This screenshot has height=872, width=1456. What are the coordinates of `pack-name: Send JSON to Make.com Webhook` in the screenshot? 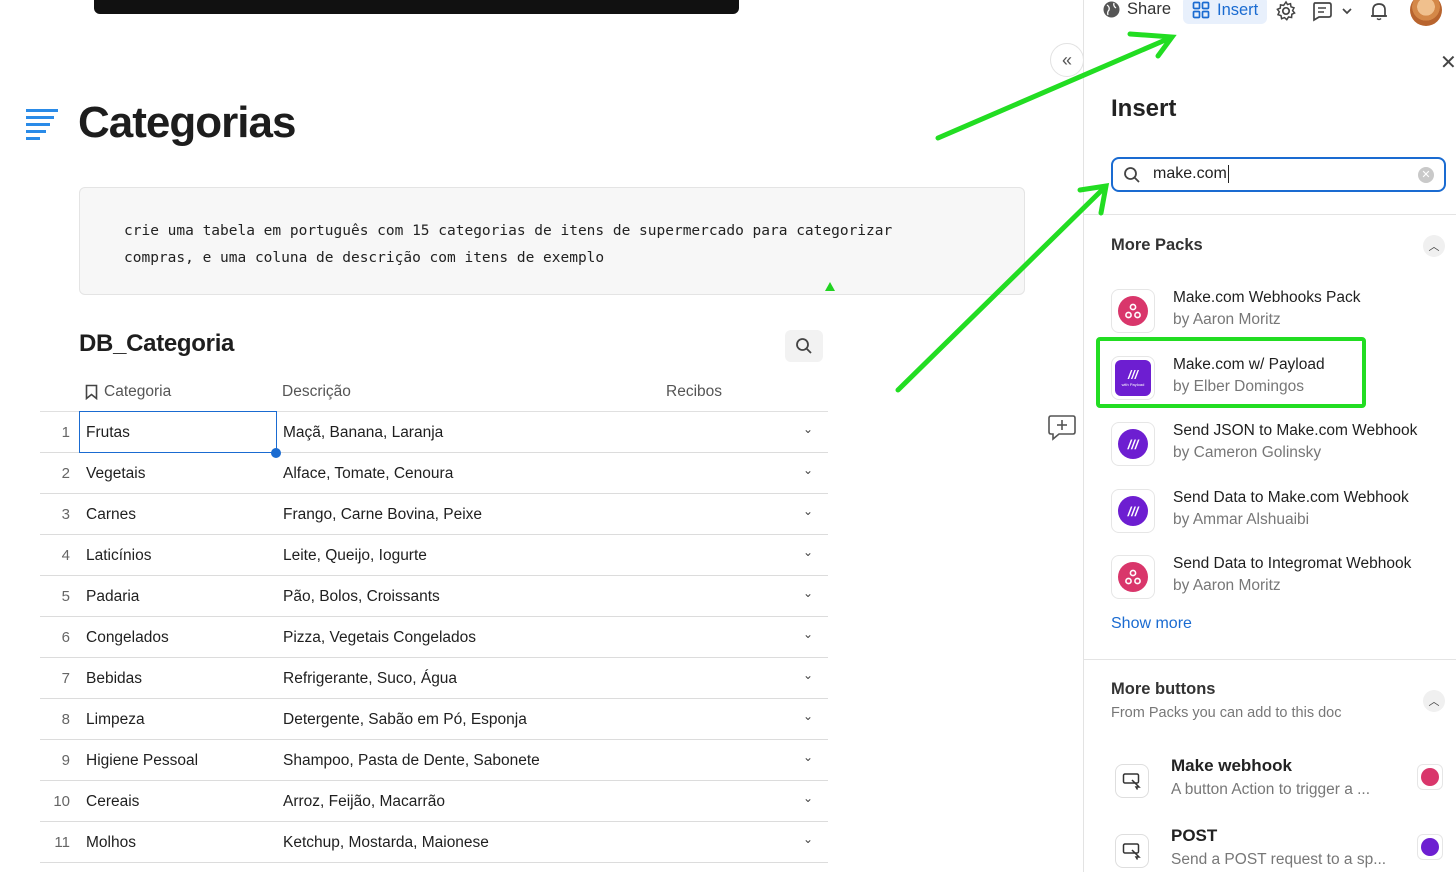 It's located at (1295, 430).